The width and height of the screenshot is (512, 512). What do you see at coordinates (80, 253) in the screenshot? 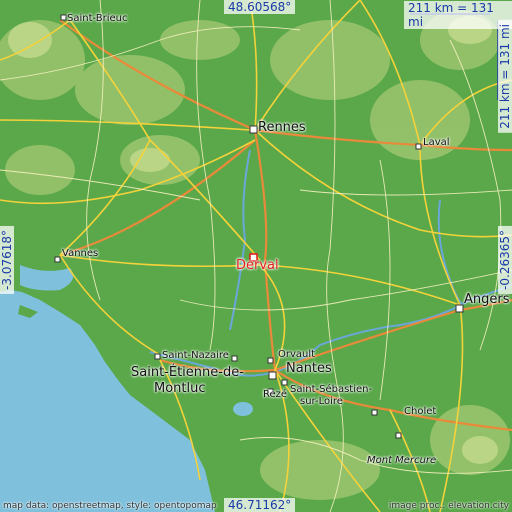
I see `city-label-vannes: Vannes` at bounding box center [80, 253].